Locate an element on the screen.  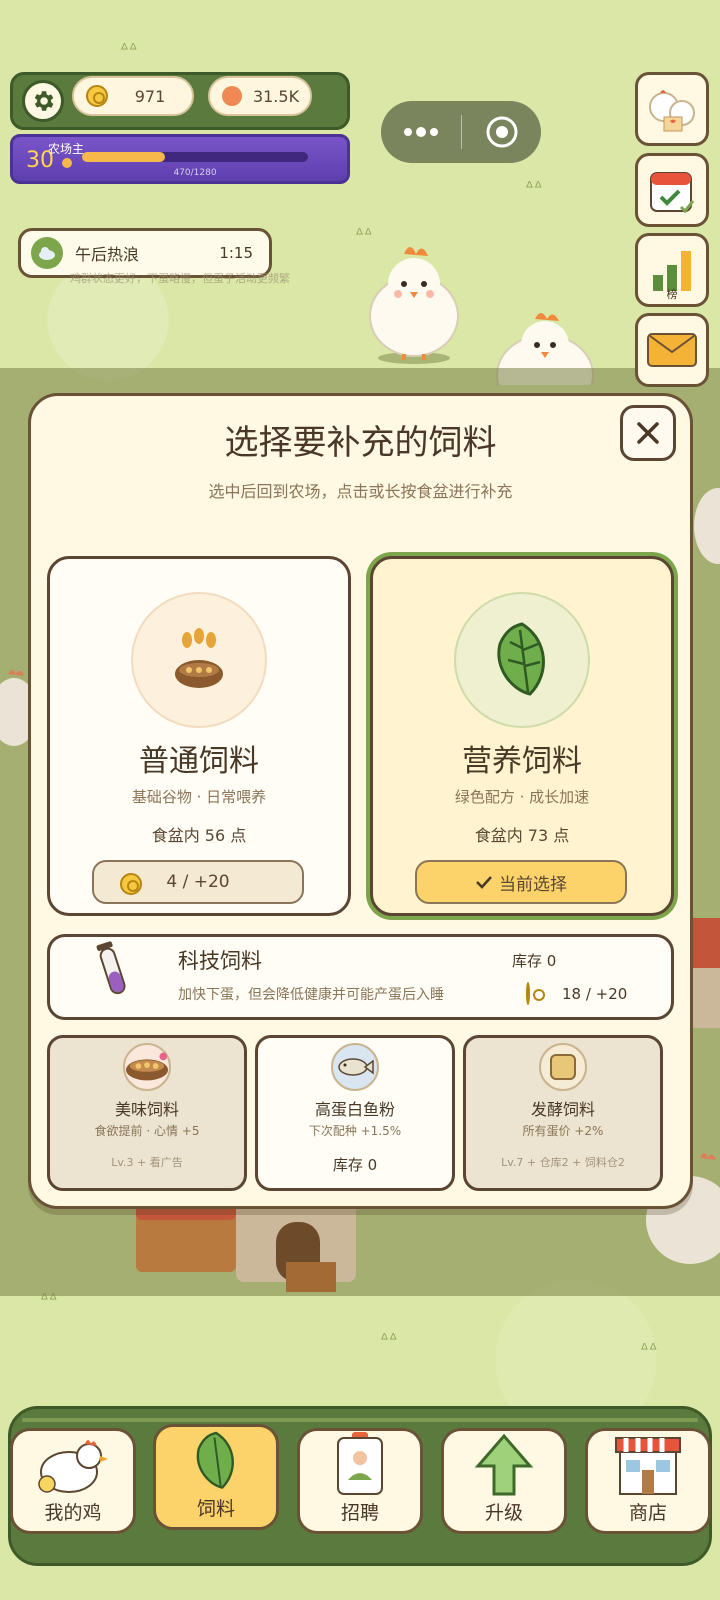
small-card-title: 美味饲料 is located at coordinates (146, 1109).